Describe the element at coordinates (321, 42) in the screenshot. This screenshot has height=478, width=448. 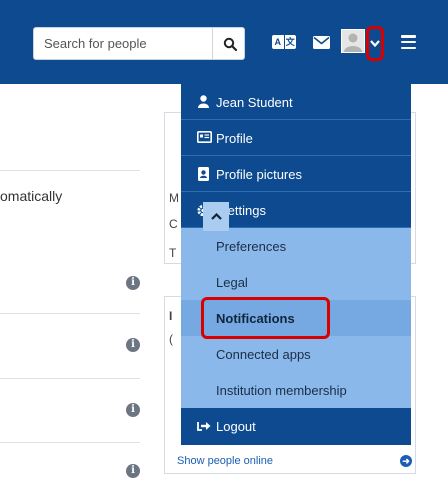
I see `mail-icon` at that location.